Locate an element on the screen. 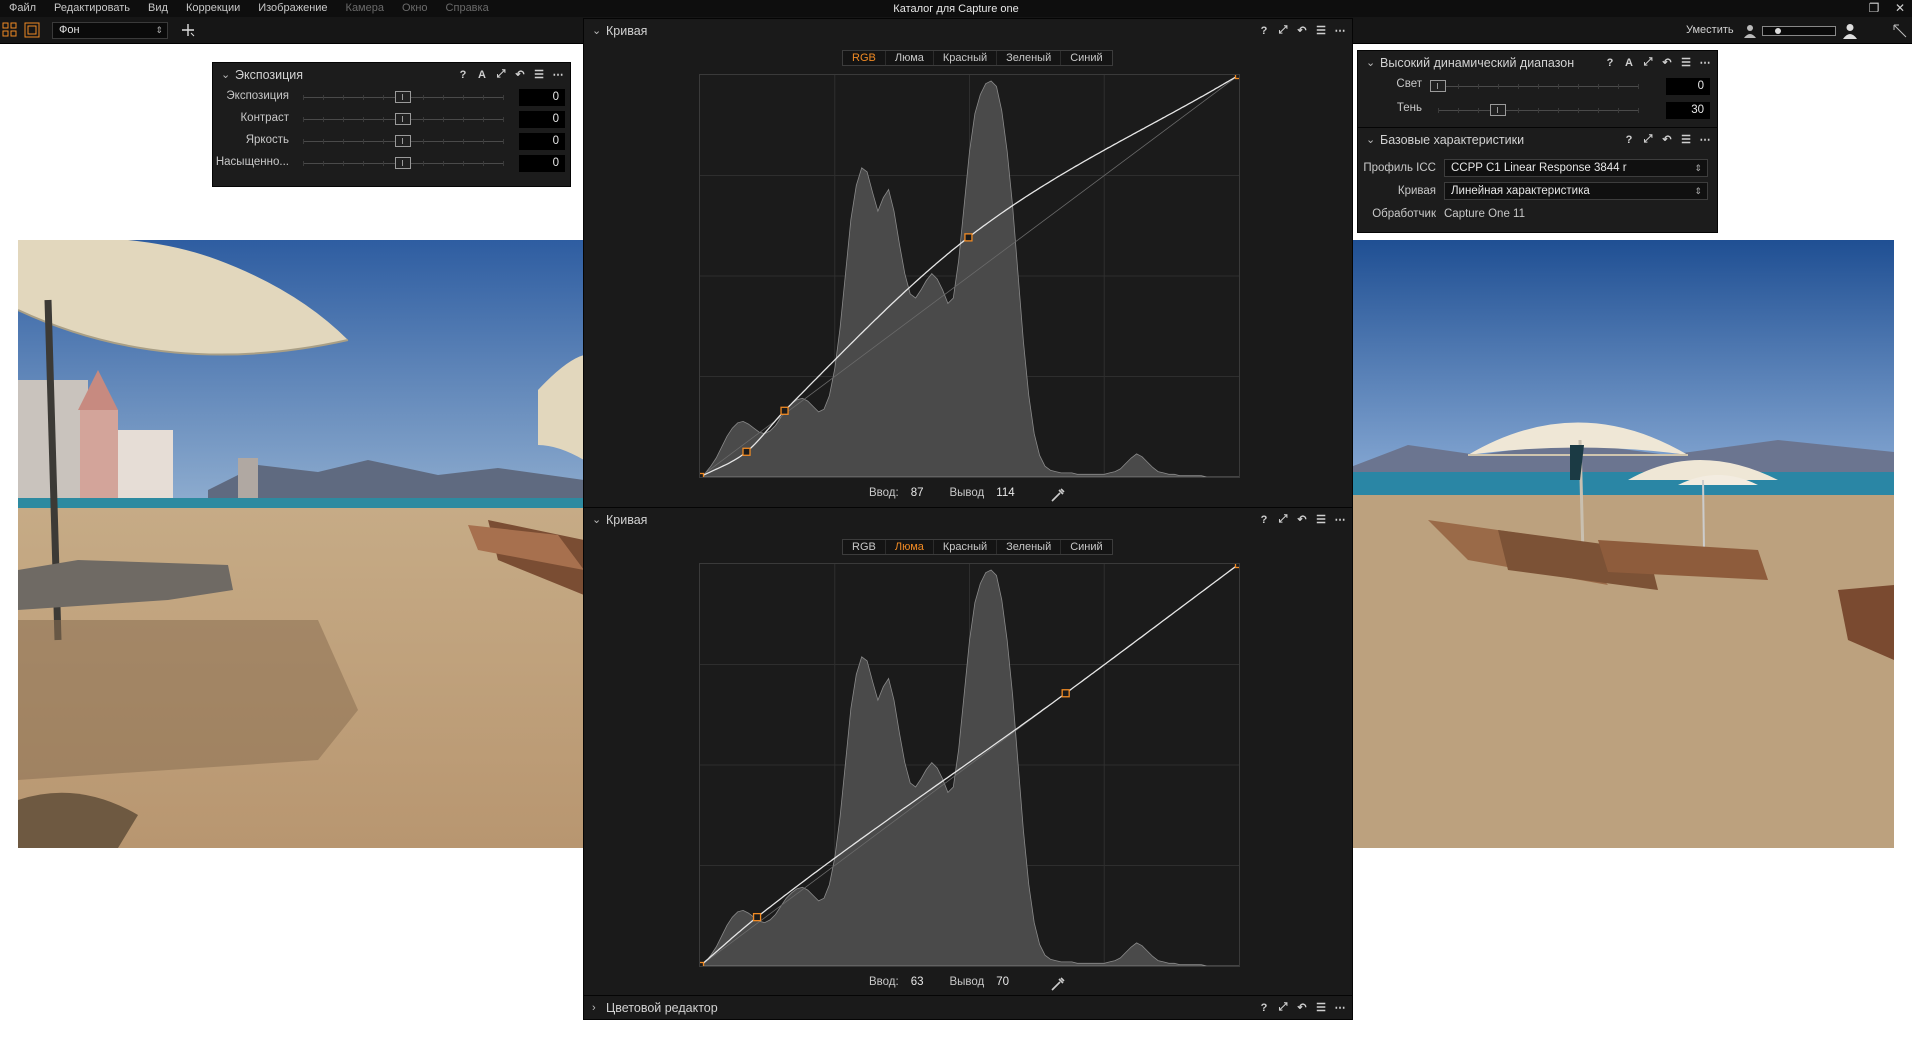 This screenshot has width=1912, height=1037. close-window-icon: ✕ is located at coordinates (1900, 8).